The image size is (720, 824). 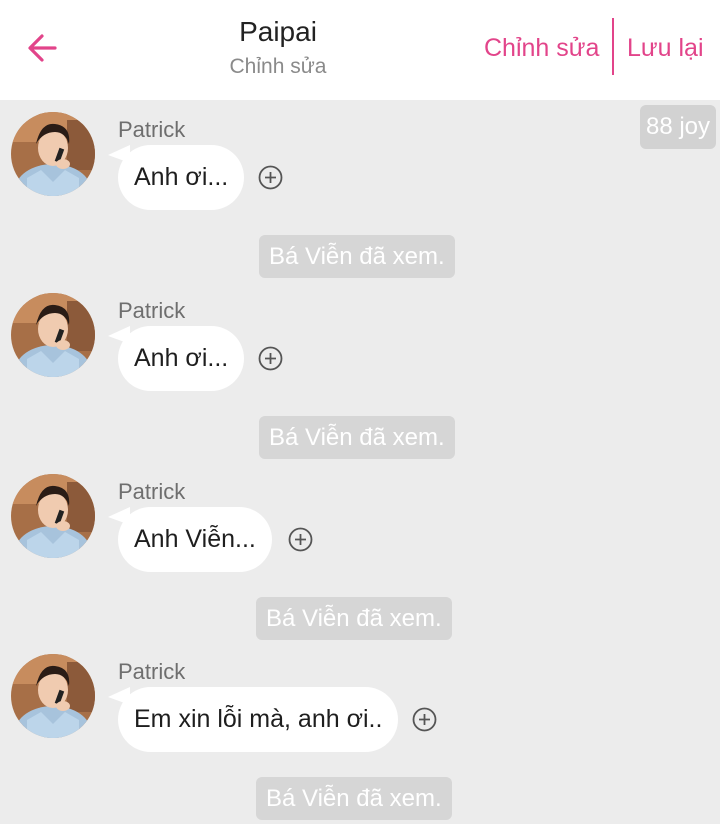 I want to click on arrow-left-icon, so click(x=42, y=48).